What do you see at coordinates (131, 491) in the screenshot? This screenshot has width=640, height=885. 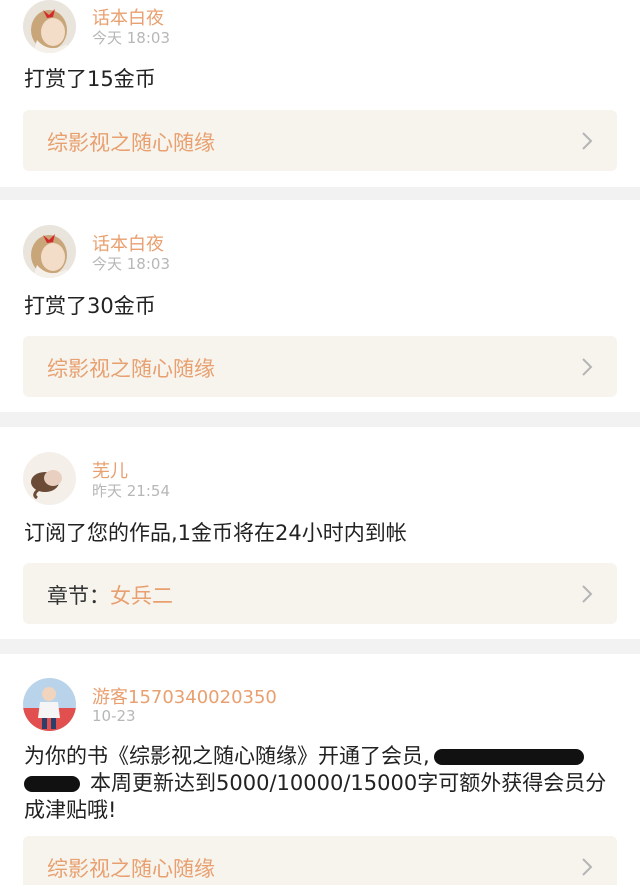 I see `timestamp: 昨天 21:54` at bounding box center [131, 491].